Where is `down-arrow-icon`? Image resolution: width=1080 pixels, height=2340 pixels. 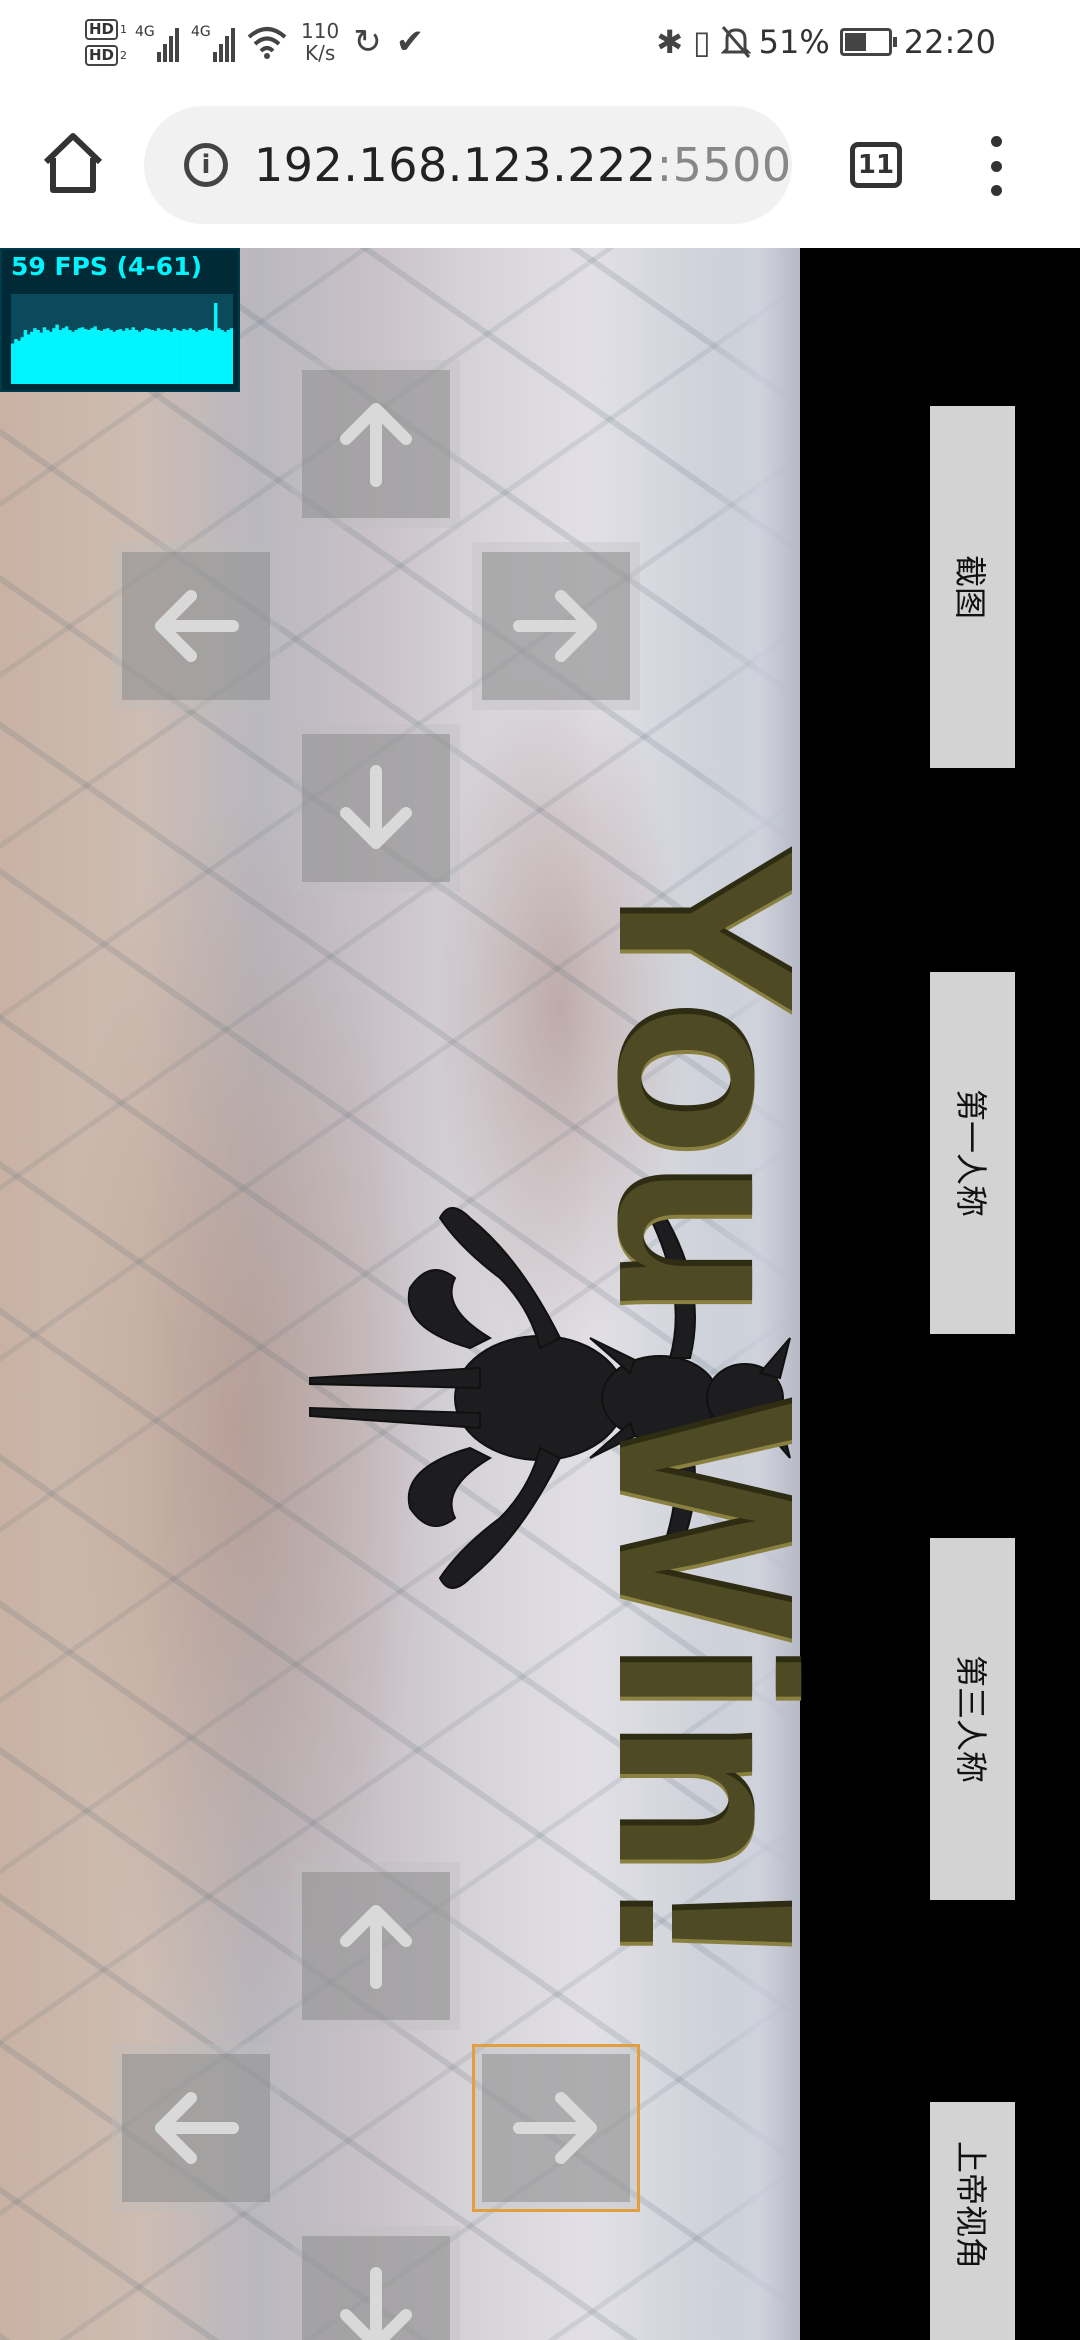 down-arrow-icon is located at coordinates (376, 807).